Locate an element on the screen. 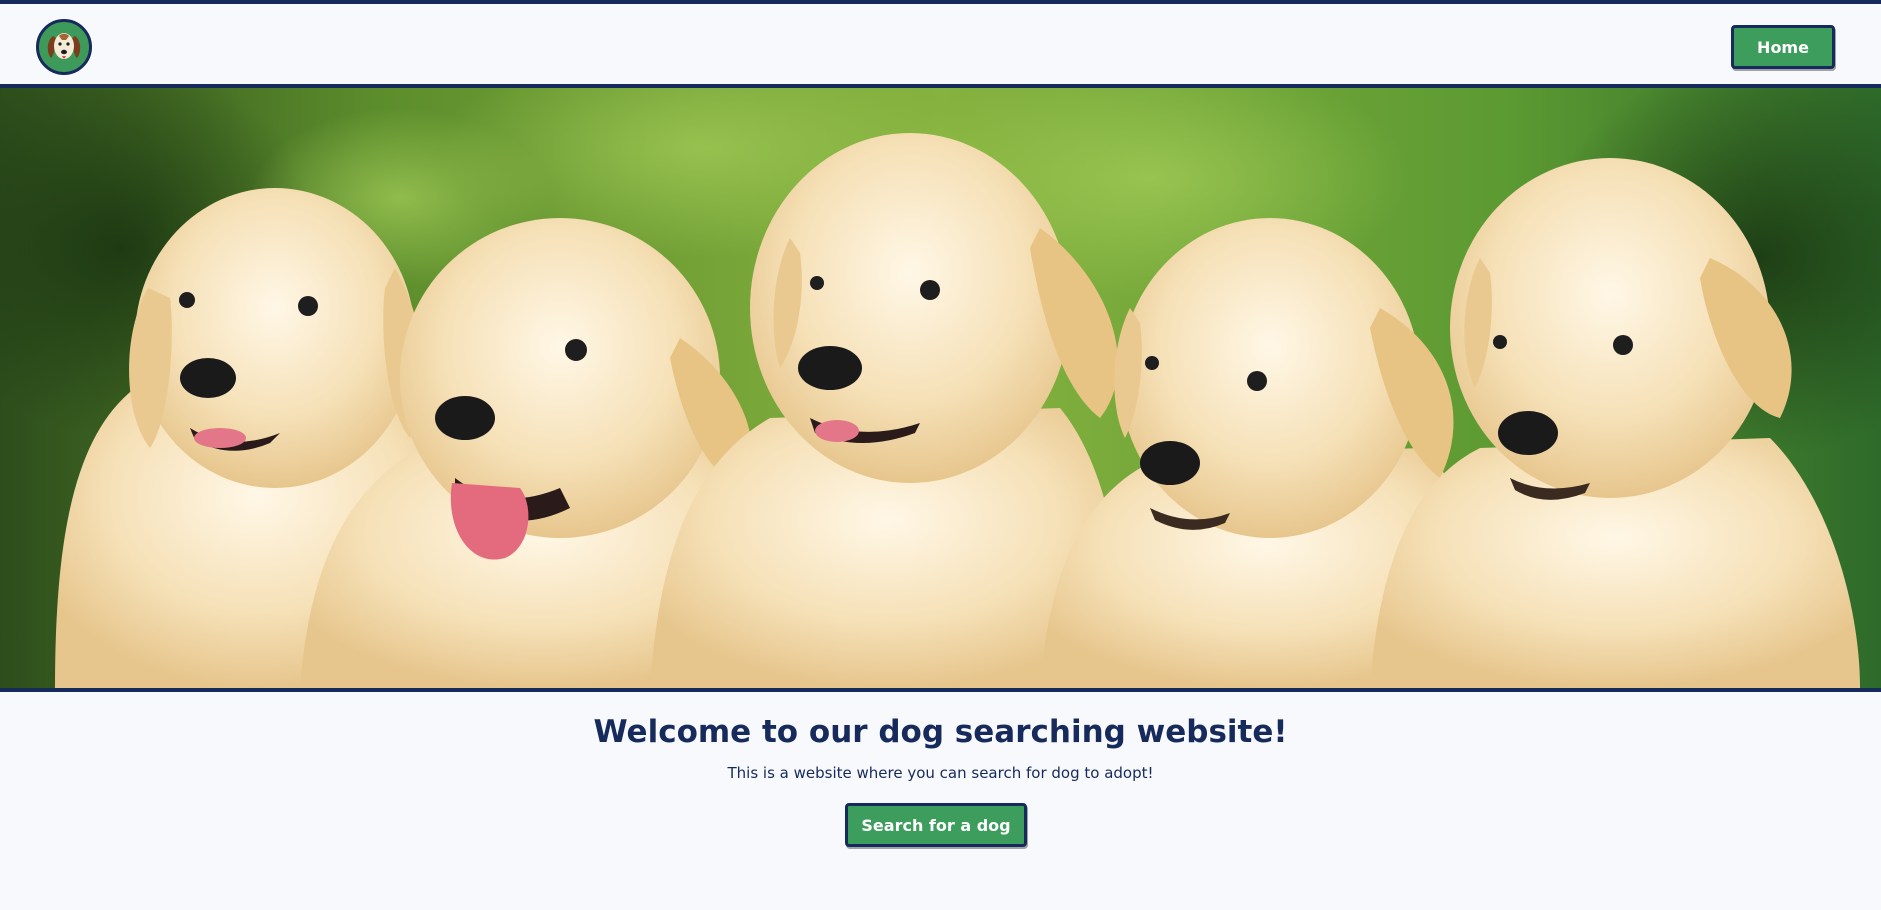  search-dog-button: Search for a dog is located at coordinates (936, 825).